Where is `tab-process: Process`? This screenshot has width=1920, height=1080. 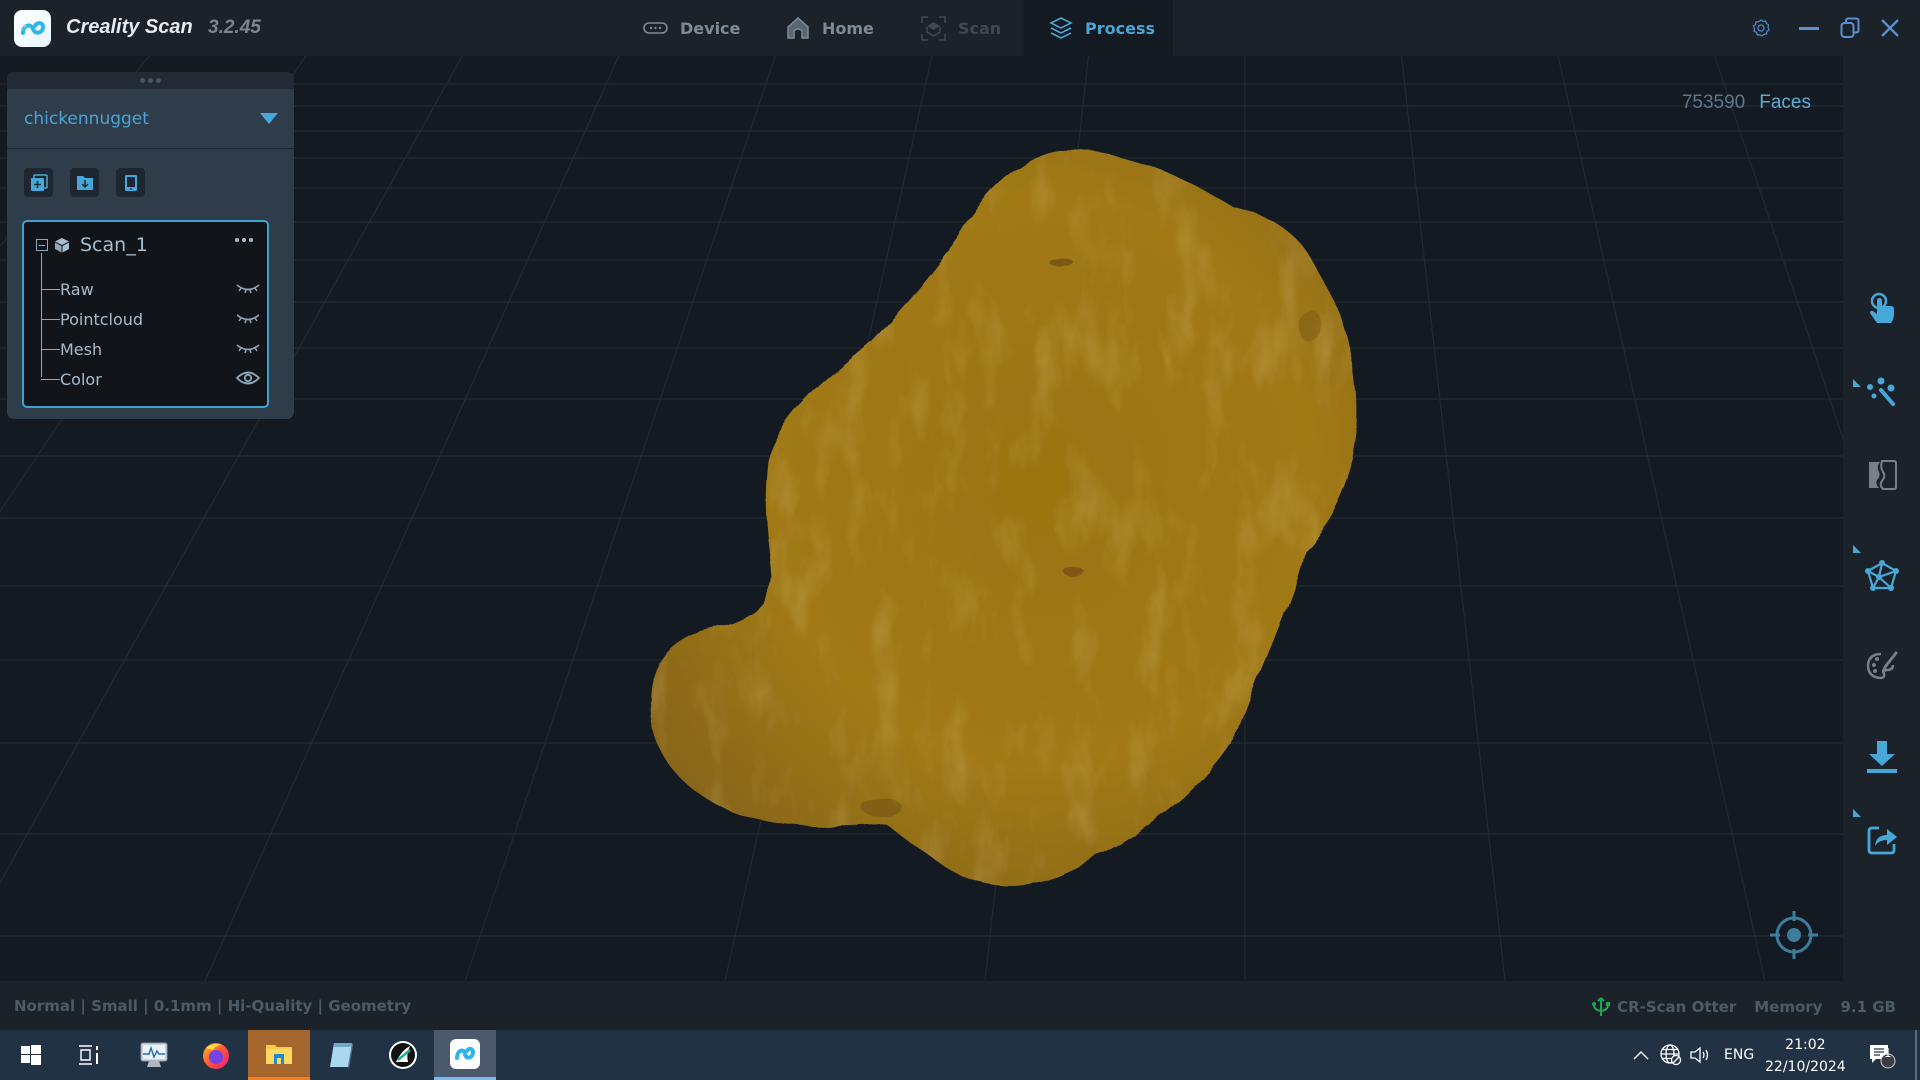
tab-process: Process is located at coordinates (1098, 28).